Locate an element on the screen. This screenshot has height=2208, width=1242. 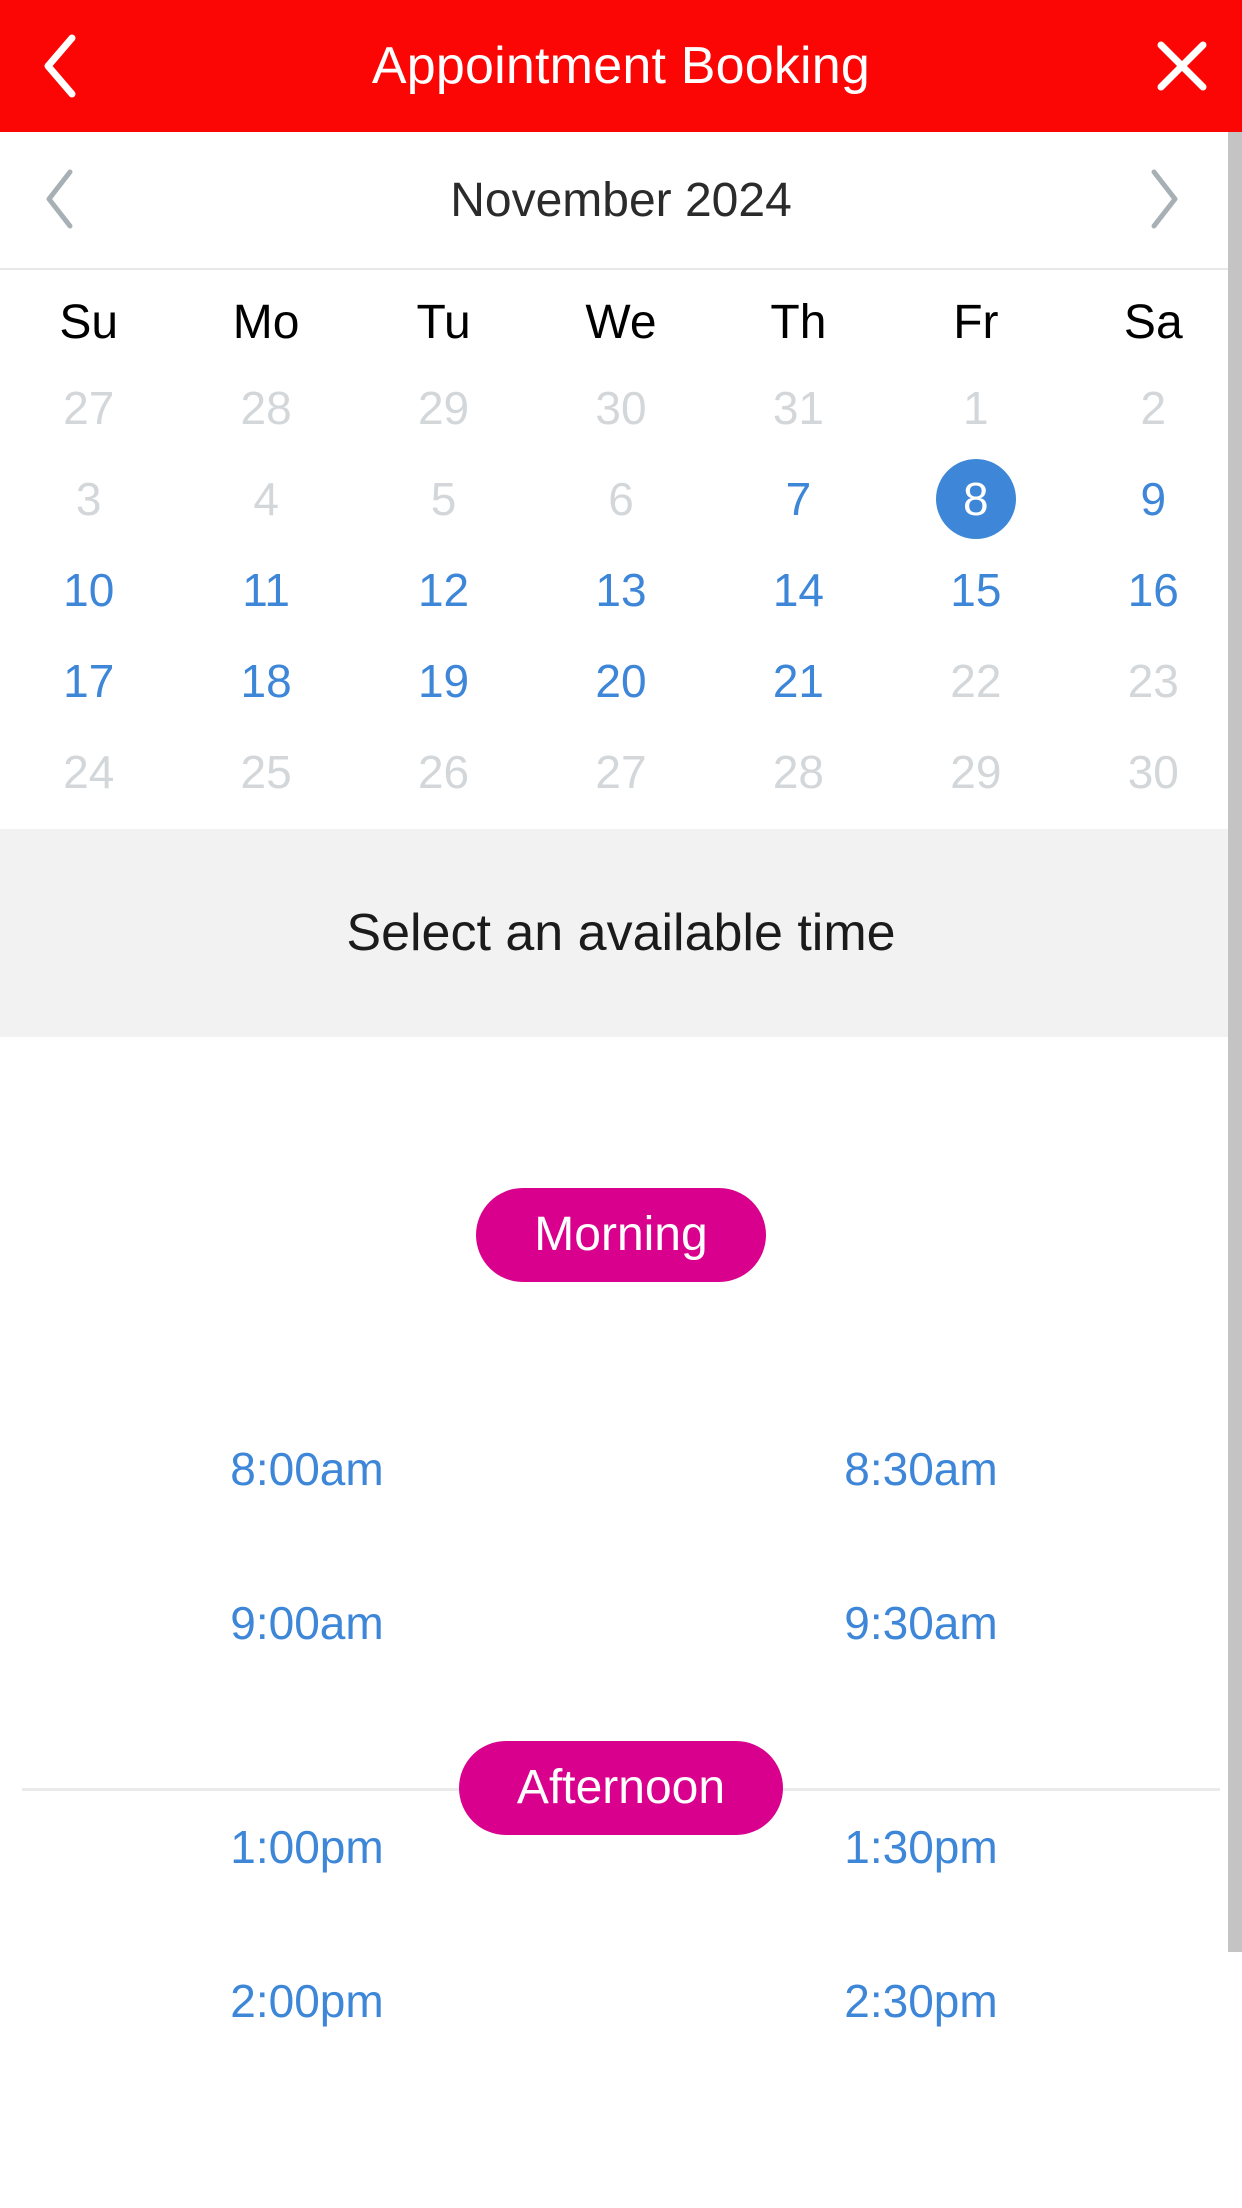
calendar-day-label: 12 is located at coordinates (443, 589).